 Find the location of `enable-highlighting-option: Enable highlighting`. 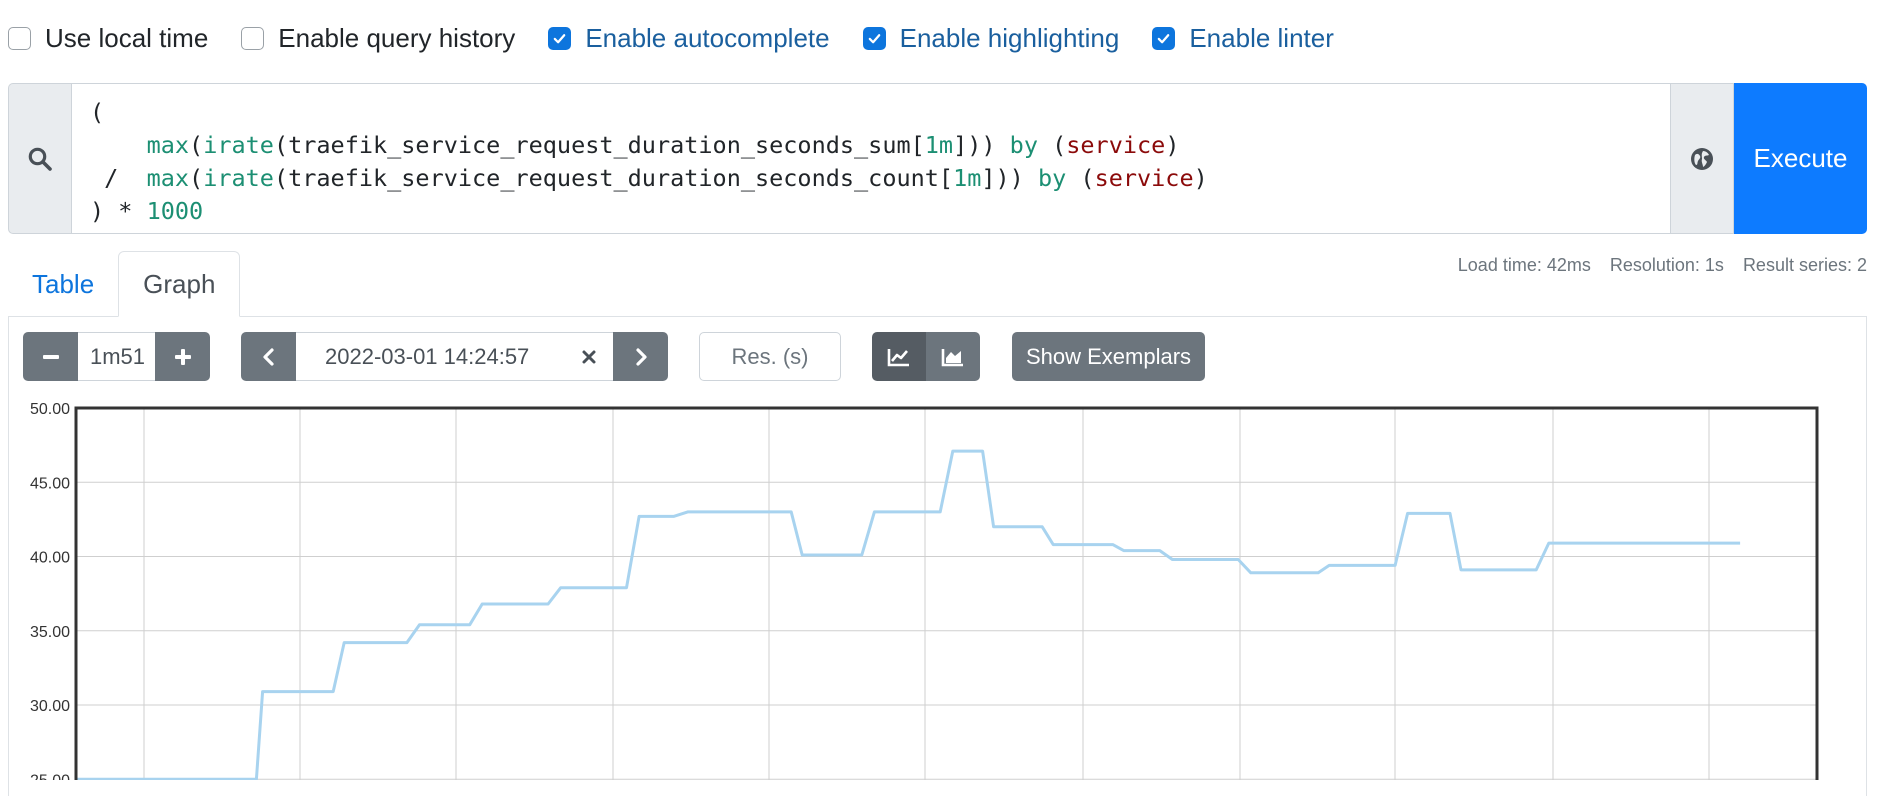

enable-highlighting-option: Enable highlighting is located at coordinates (991, 38).